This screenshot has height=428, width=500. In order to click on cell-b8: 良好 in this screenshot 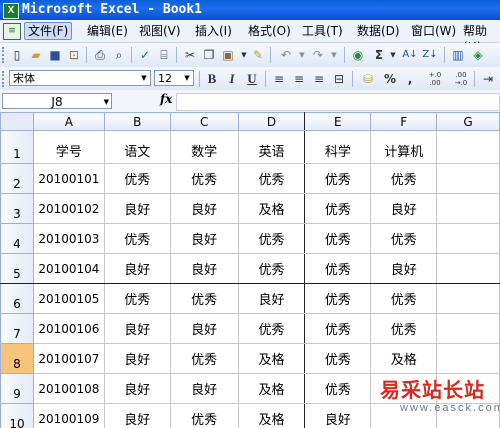, I will do `click(137, 358)`.